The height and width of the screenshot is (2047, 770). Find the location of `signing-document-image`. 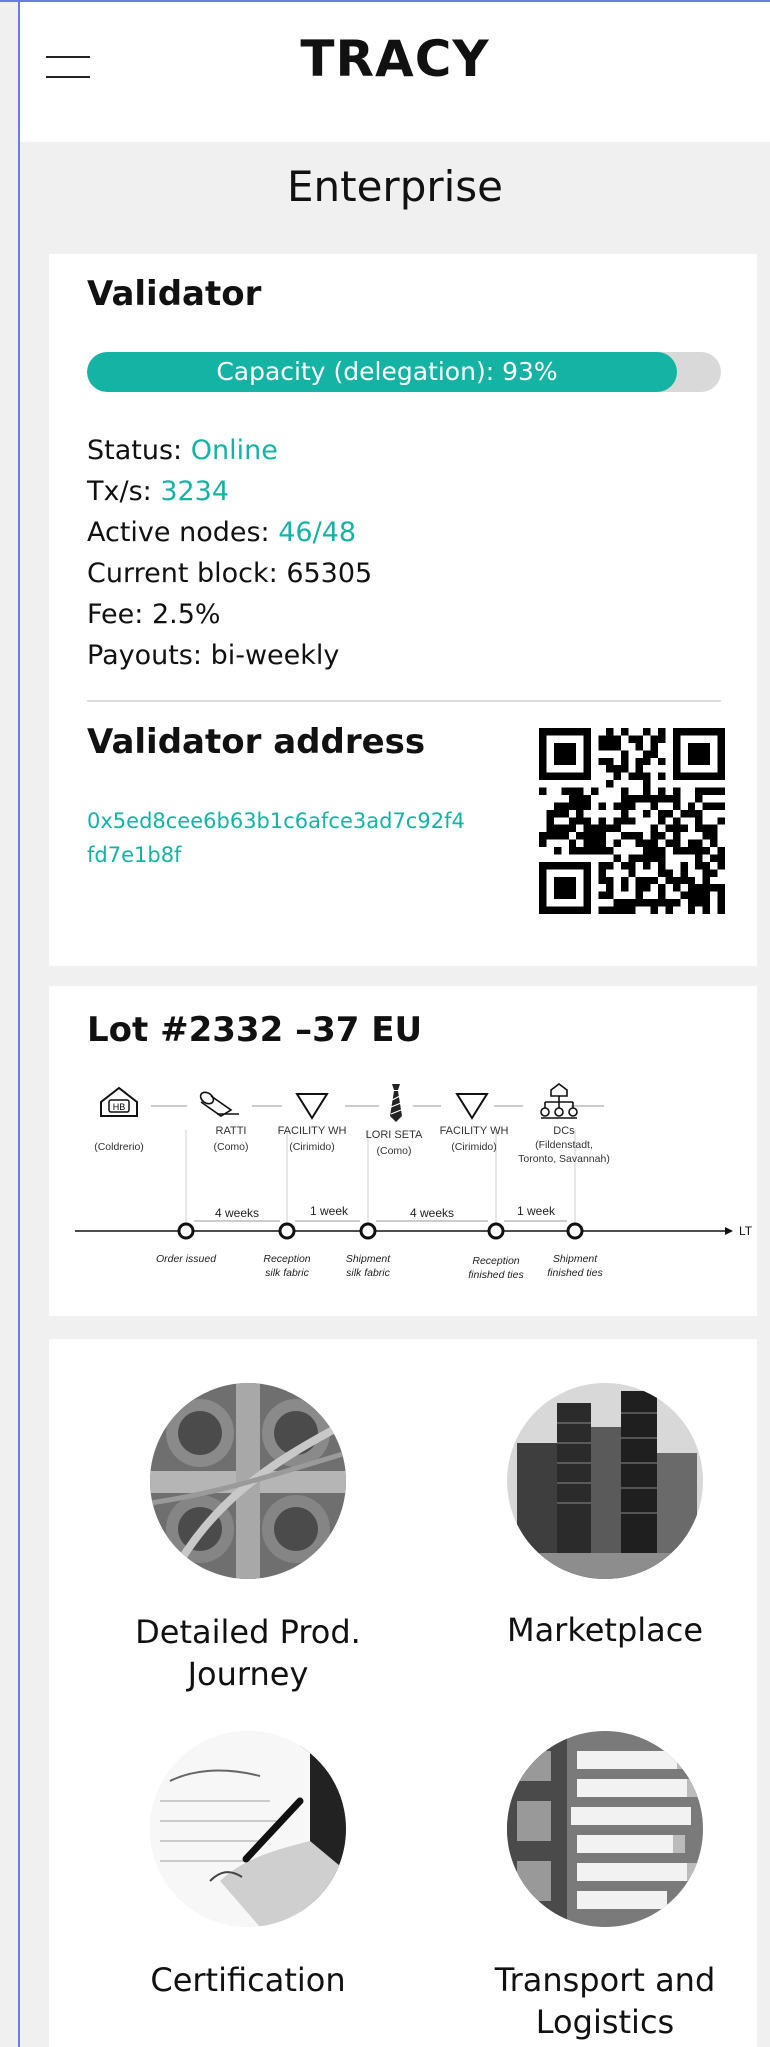

signing-document-image is located at coordinates (248, 1829).